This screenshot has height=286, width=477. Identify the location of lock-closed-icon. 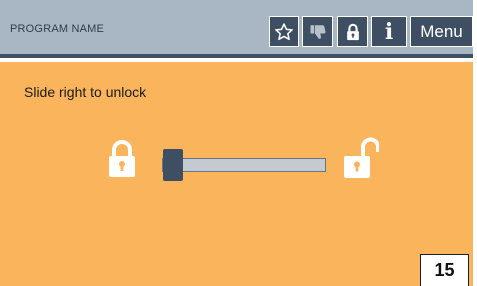
(122, 158).